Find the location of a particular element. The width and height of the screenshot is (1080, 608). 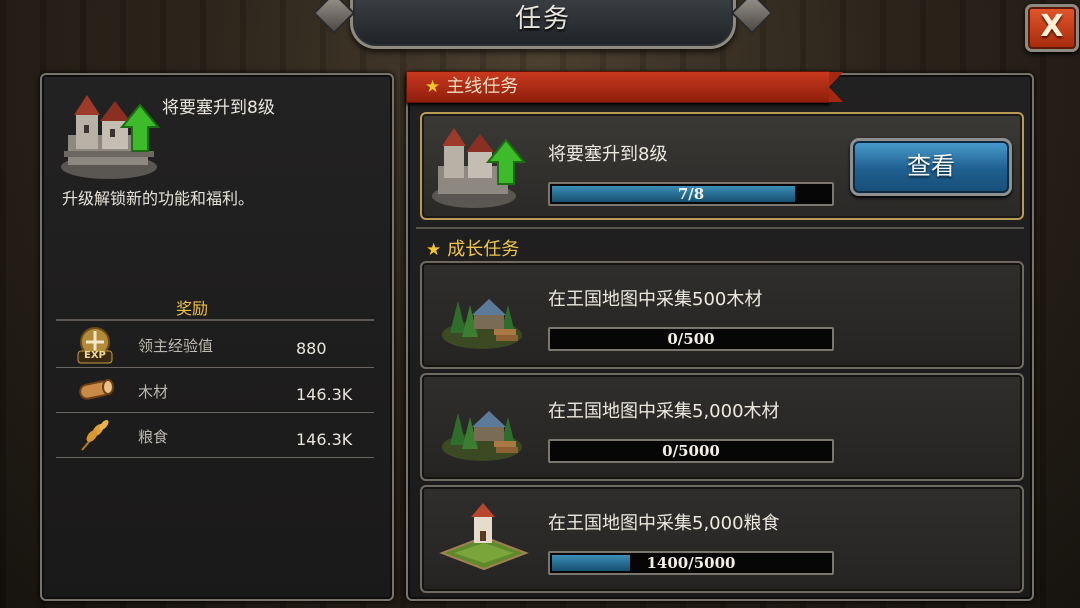

reward-row-grain: 粮食 146.3K is located at coordinates (215, 436).